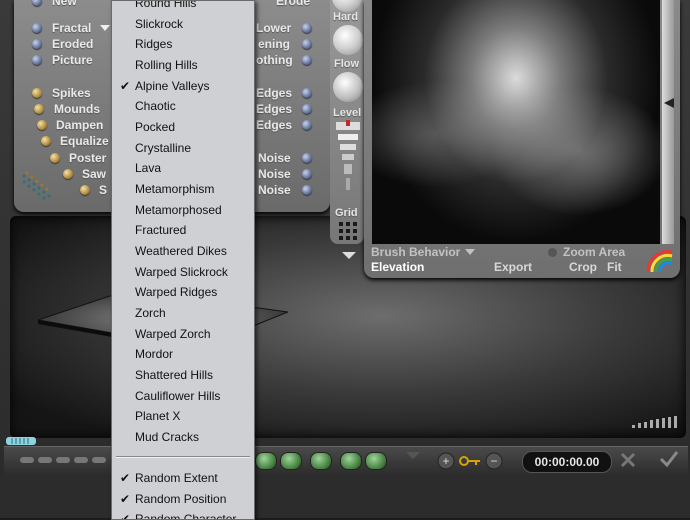 The width and height of the screenshot is (690, 520). I want to click on menu-item-fractured: Fractured, so click(183, 230).